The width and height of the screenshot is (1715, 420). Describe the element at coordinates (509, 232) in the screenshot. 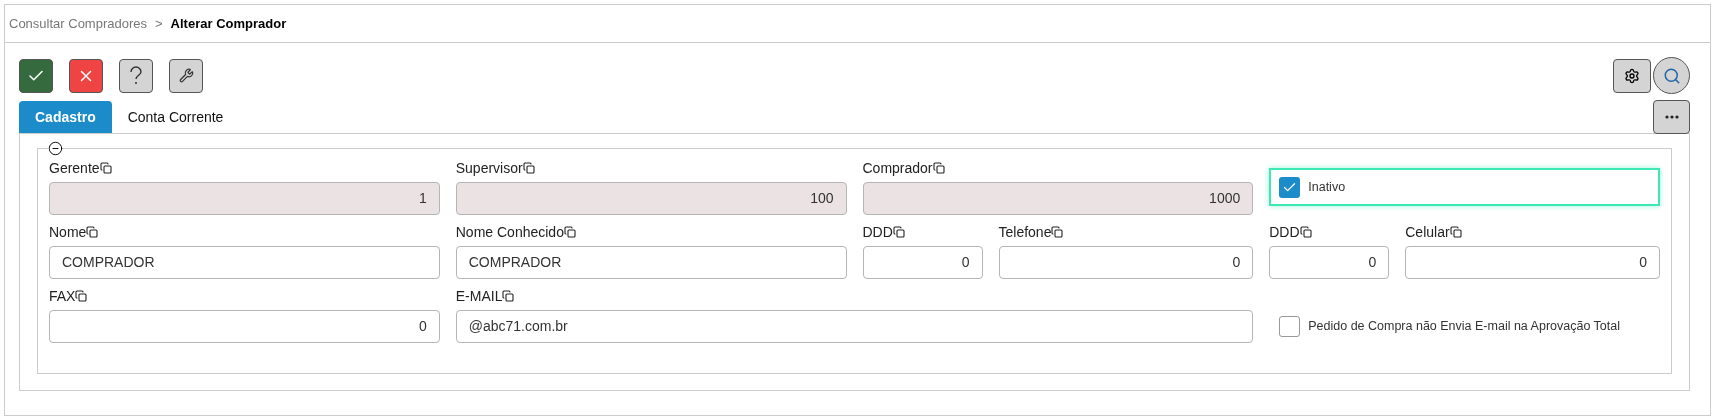

I see `field-label: Nome Conhecido` at that location.